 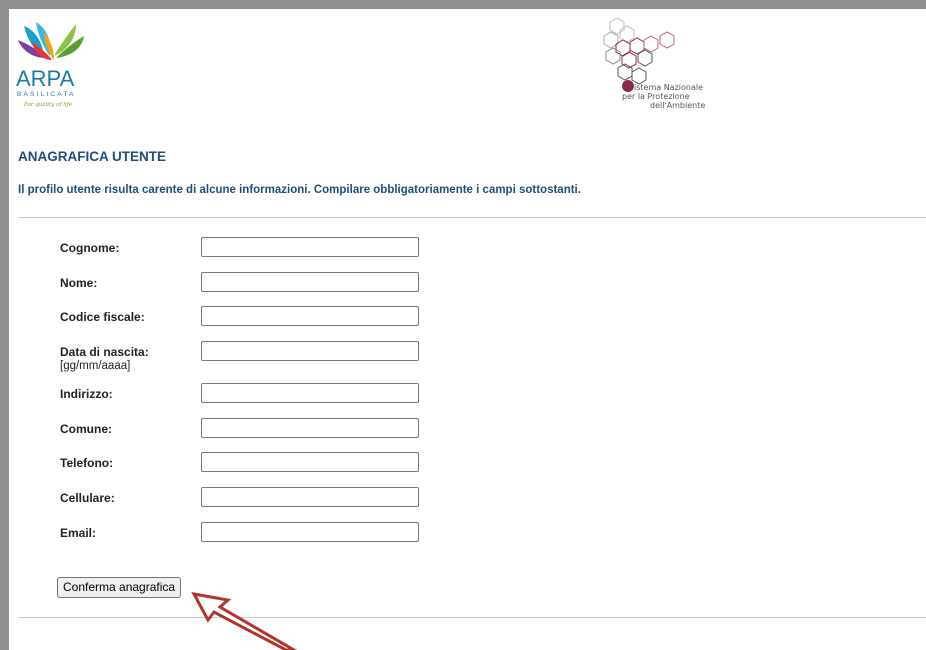 I want to click on confirm-registry-button: Conferma anagrafica, so click(x=119, y=587).